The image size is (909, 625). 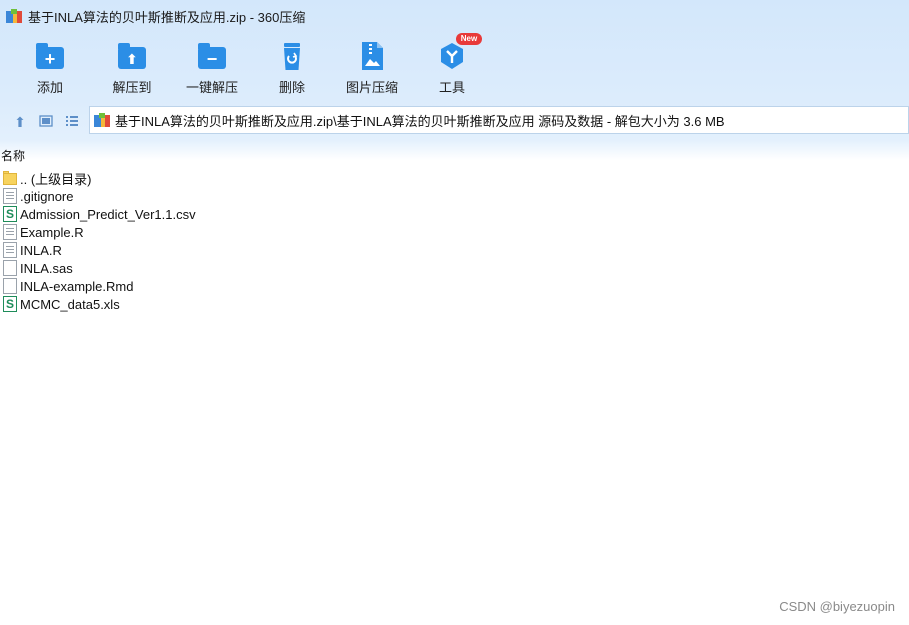 I want to click on list-item: .gitignore, so click(x=99, y=196).